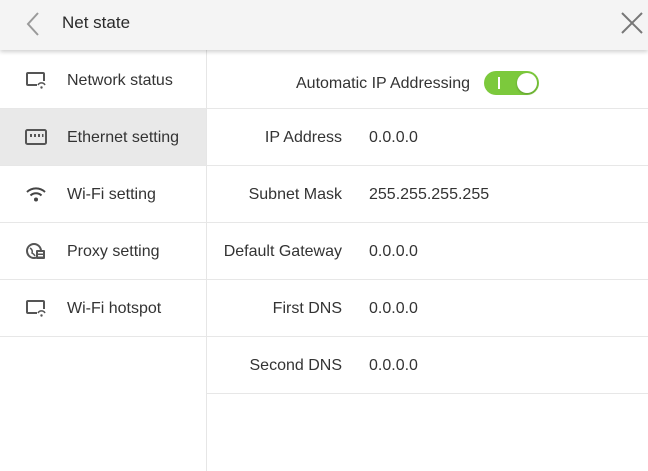  Describe the element at coordinates (324, 25) in the screenshot. I see `title-bar: Net state` at that location.